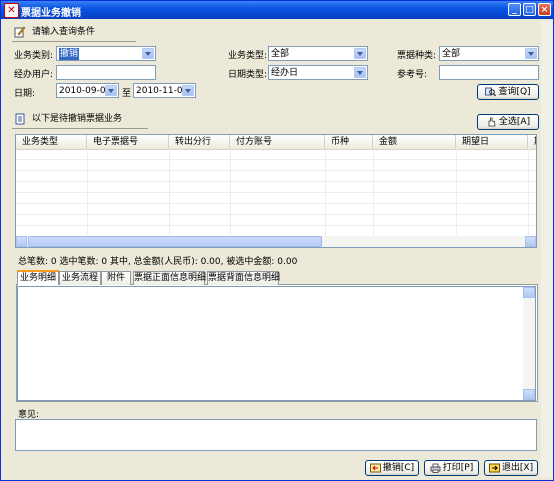 This screenshot has width=554, height=481. Describe the element at coordinates (529, 394) in the screenshot. I see `scroll-down-icon` at that location.